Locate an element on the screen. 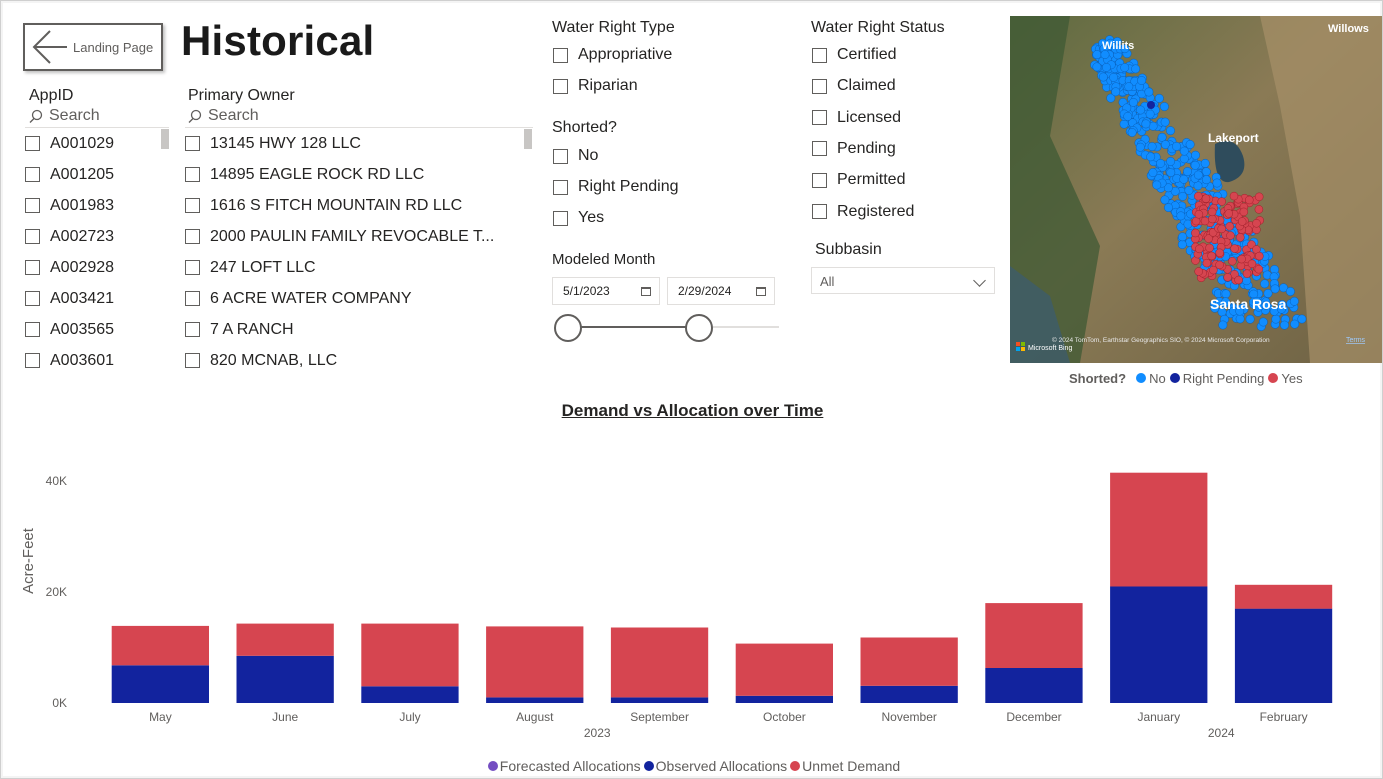  map-terms-link: Terms is located at coordinates (1356, 340).